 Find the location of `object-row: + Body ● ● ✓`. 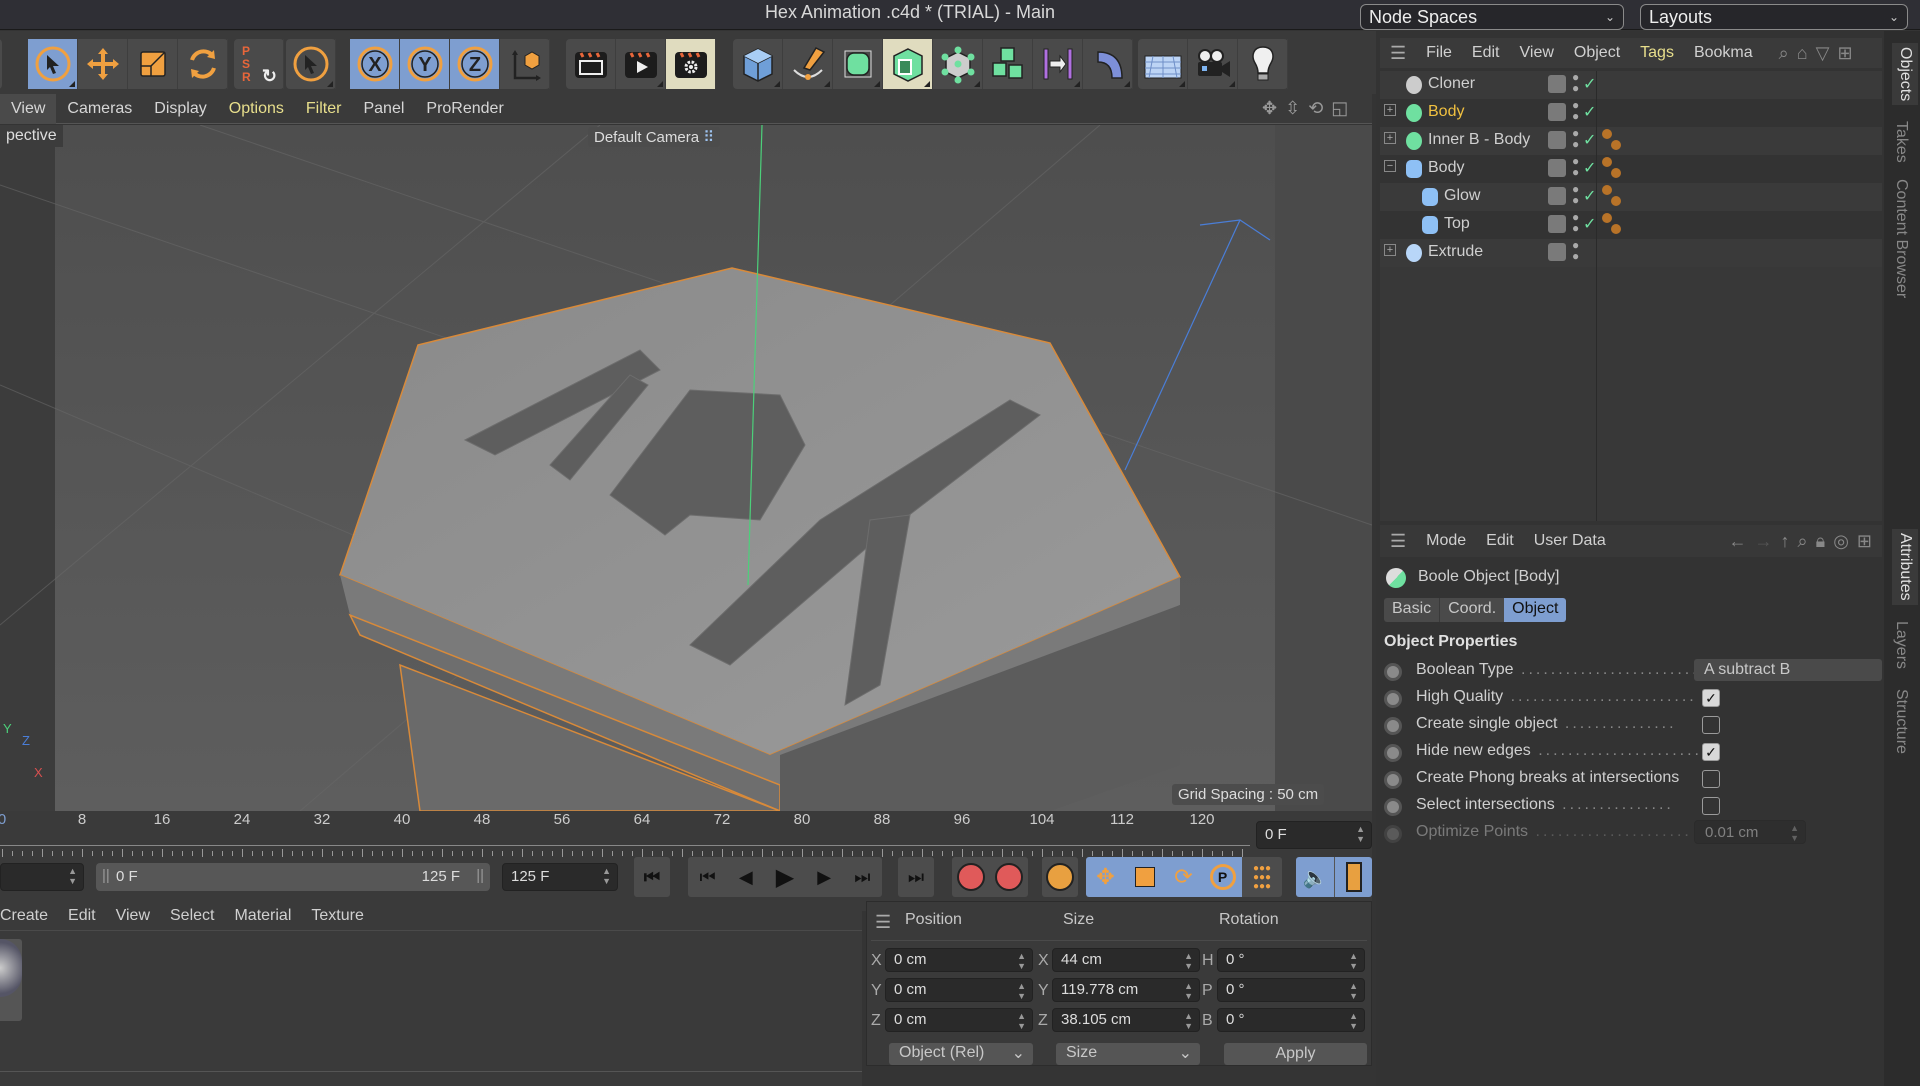

object-row: + Body ● ● ✓ is located at coordinates (1631, 113).